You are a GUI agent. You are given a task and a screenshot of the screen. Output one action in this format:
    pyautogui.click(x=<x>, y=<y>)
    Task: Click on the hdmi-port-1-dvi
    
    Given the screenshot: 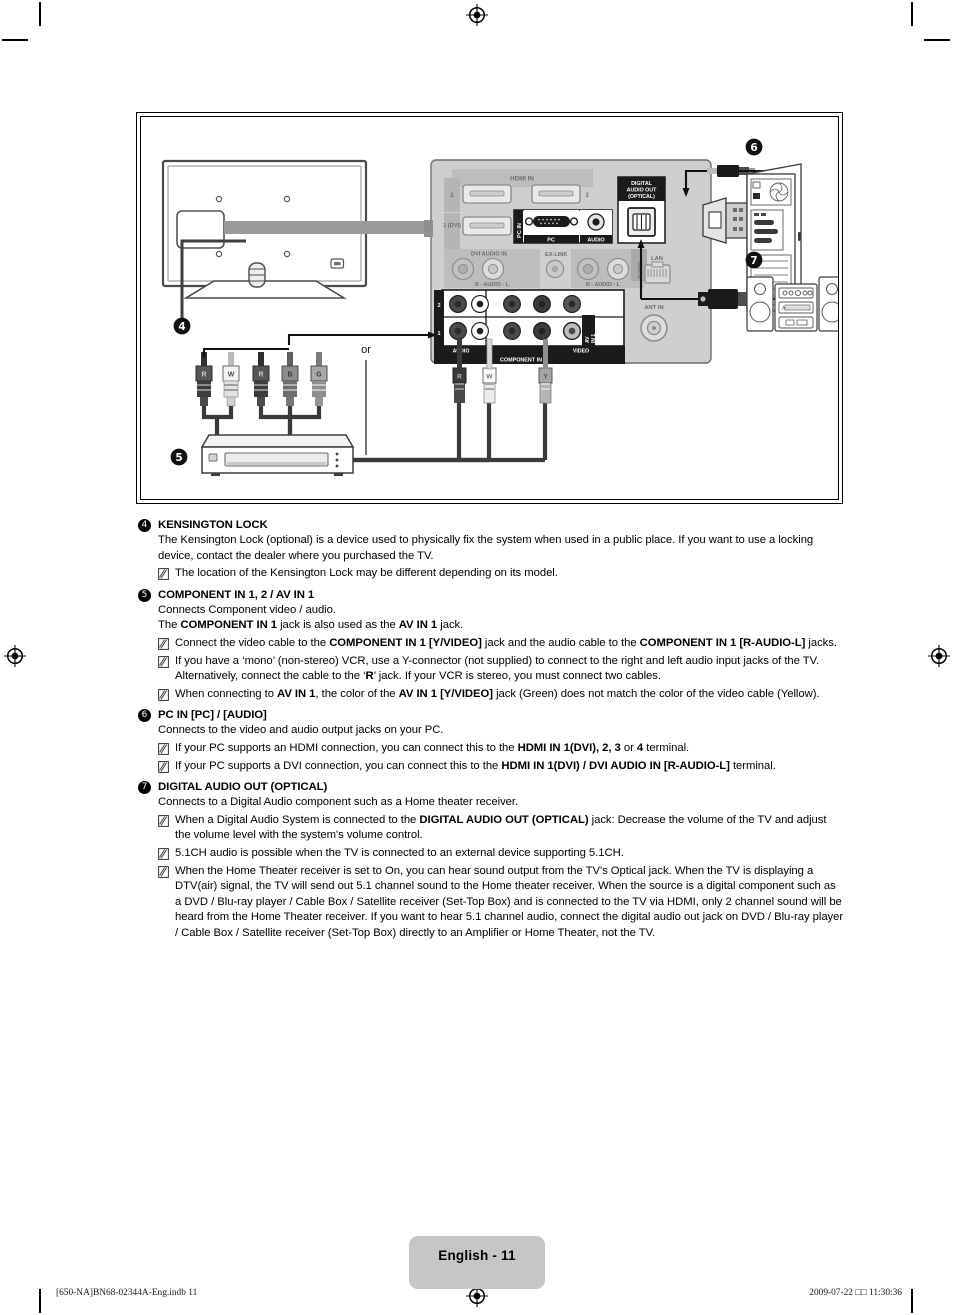 What is the action you would take?
    pyautogui.click(x=487, y=226)
    